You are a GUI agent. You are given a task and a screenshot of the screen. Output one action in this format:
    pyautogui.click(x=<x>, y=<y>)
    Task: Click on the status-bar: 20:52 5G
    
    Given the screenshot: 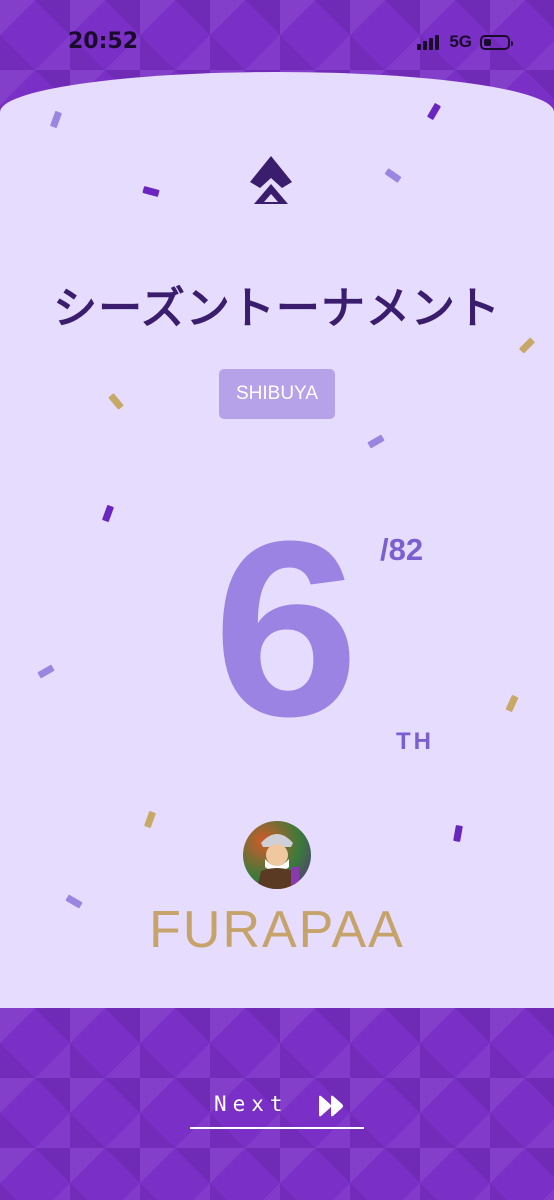 What is the action you would take?
    pyautogui.click(x=277, y=40)
    